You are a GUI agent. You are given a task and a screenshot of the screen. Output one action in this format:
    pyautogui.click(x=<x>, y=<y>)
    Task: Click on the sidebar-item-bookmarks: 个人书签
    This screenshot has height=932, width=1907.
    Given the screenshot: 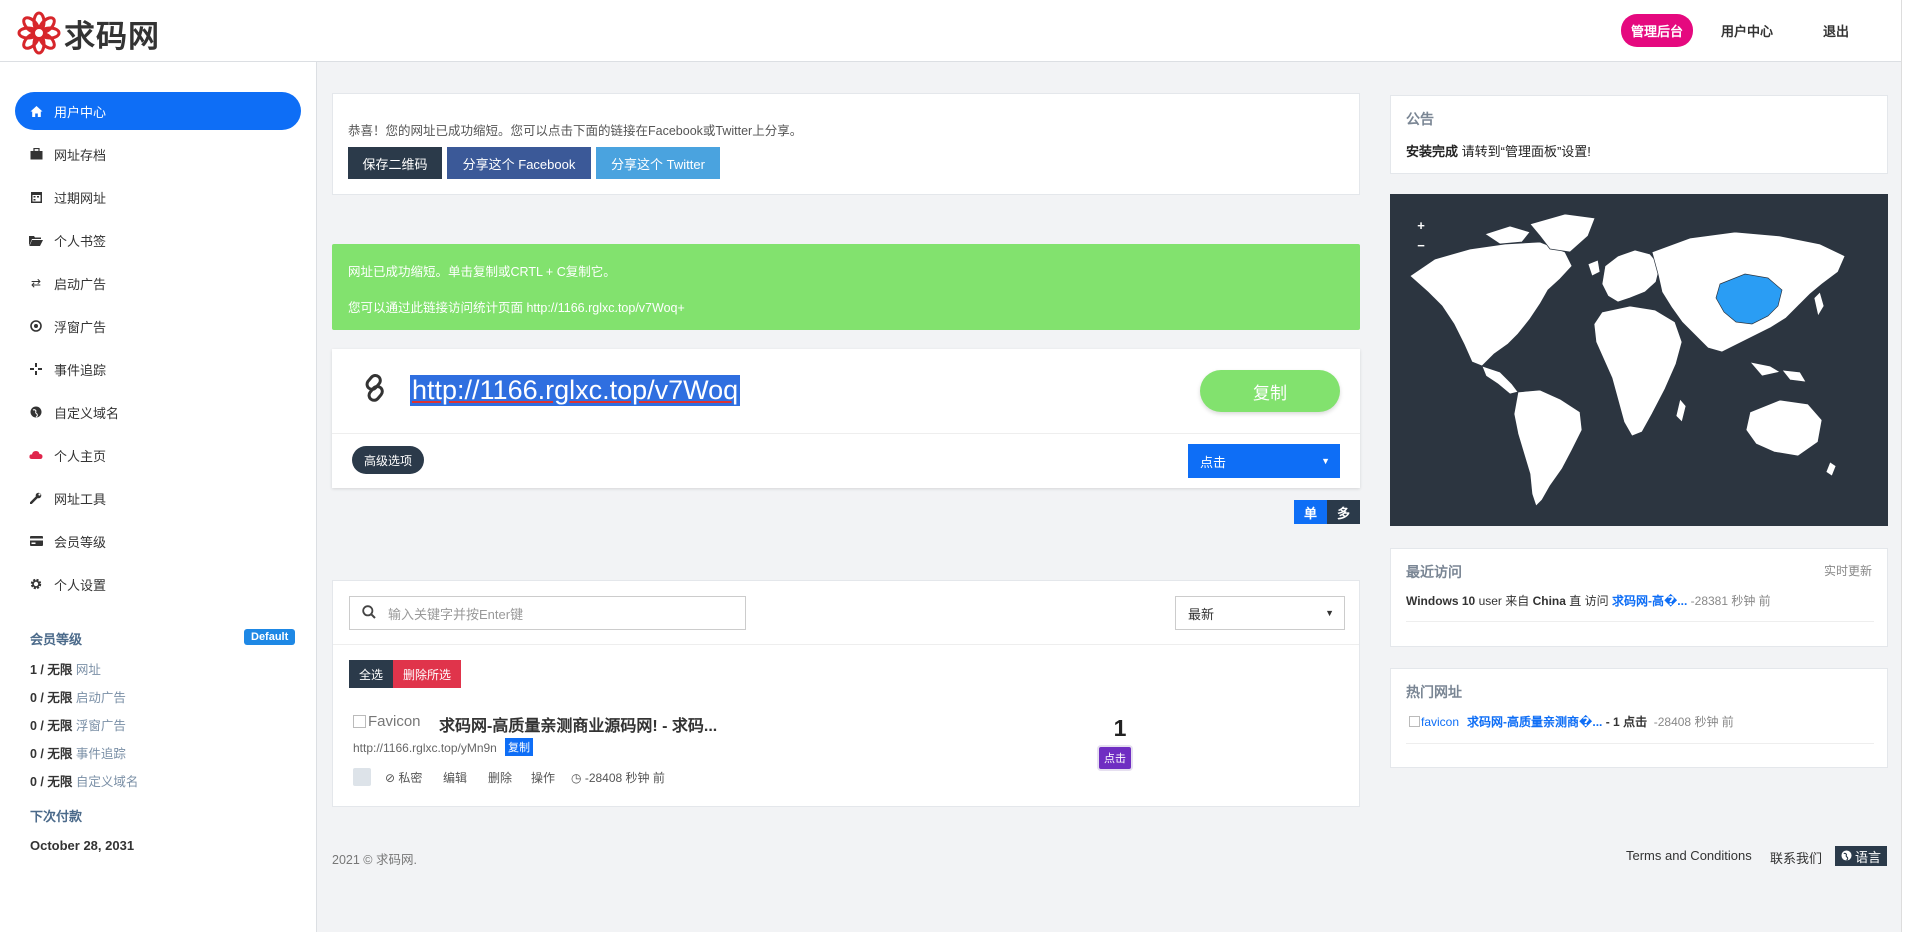 What is the action you would take?
    pyautogui.click(x=158, y=240)
    